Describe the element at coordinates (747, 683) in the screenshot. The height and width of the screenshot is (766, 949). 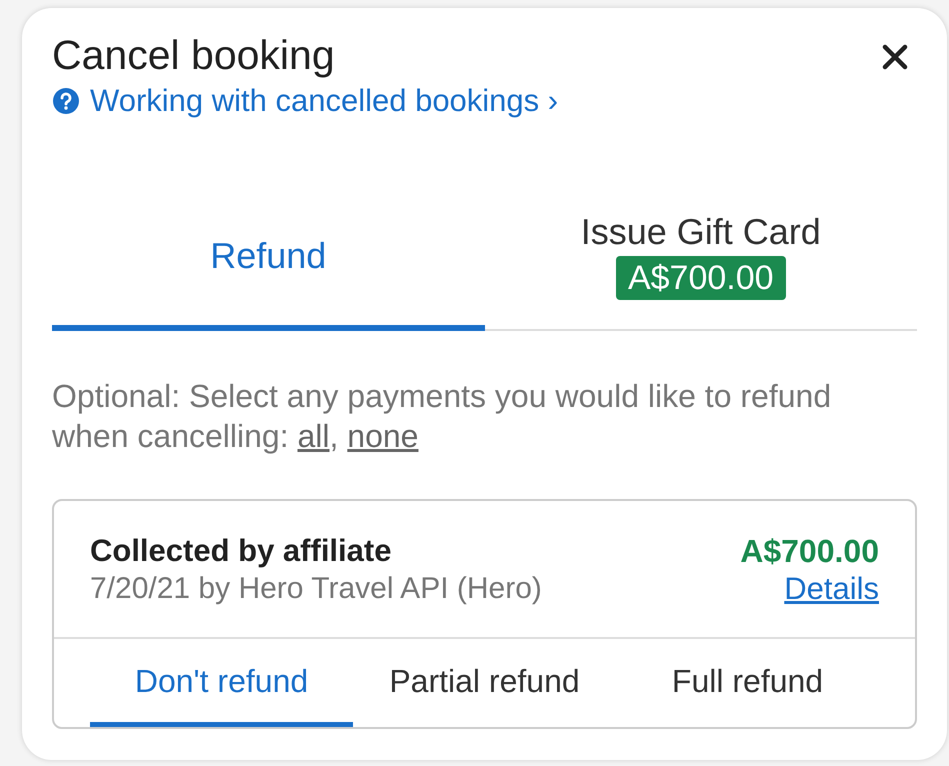
I see `refund-option-tab: Full refund` at that location.